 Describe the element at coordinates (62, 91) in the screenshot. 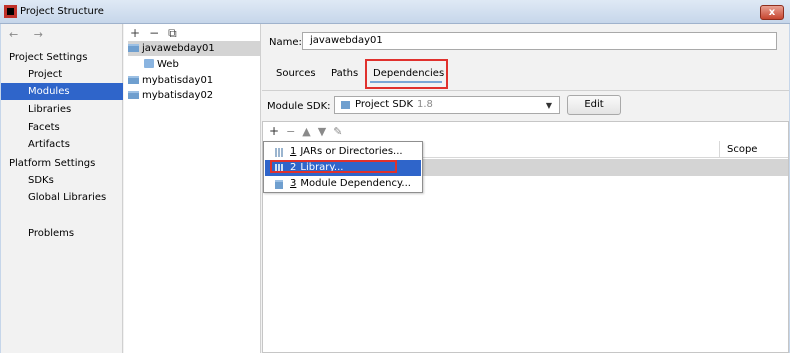

I see `nav-item-modules: Modules` at that location.